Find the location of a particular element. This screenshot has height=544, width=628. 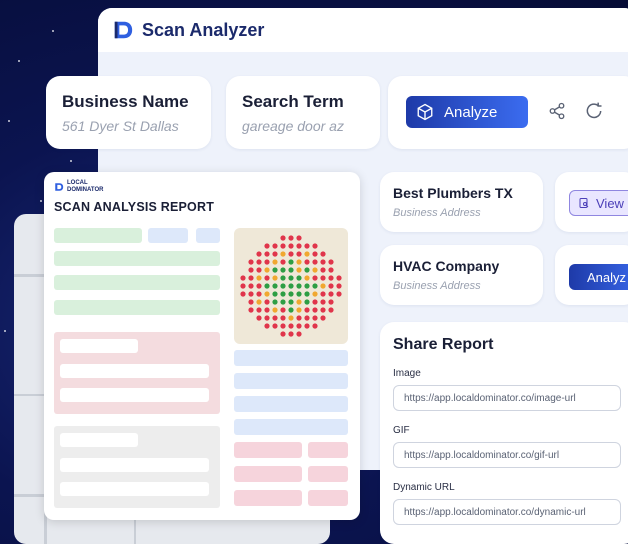

report-title: SCAN ANALYSIS REPORT is located at coordinates (134, 207).